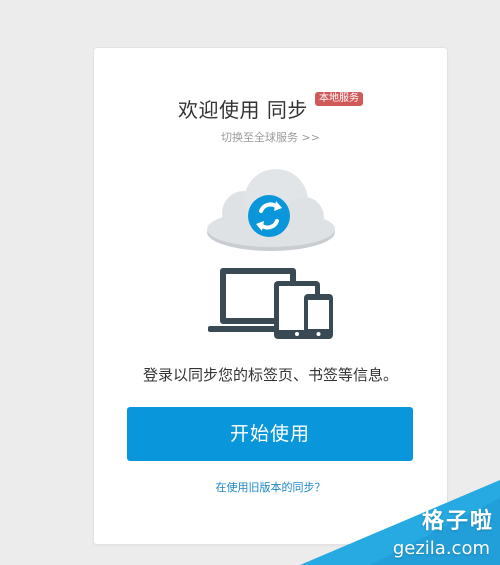 This screenshot has height=565, width=500. What do you see at coordinates (271, 210) in the screenshot?
I see `cloud-sync-icon` at bounding box center [271, 210].